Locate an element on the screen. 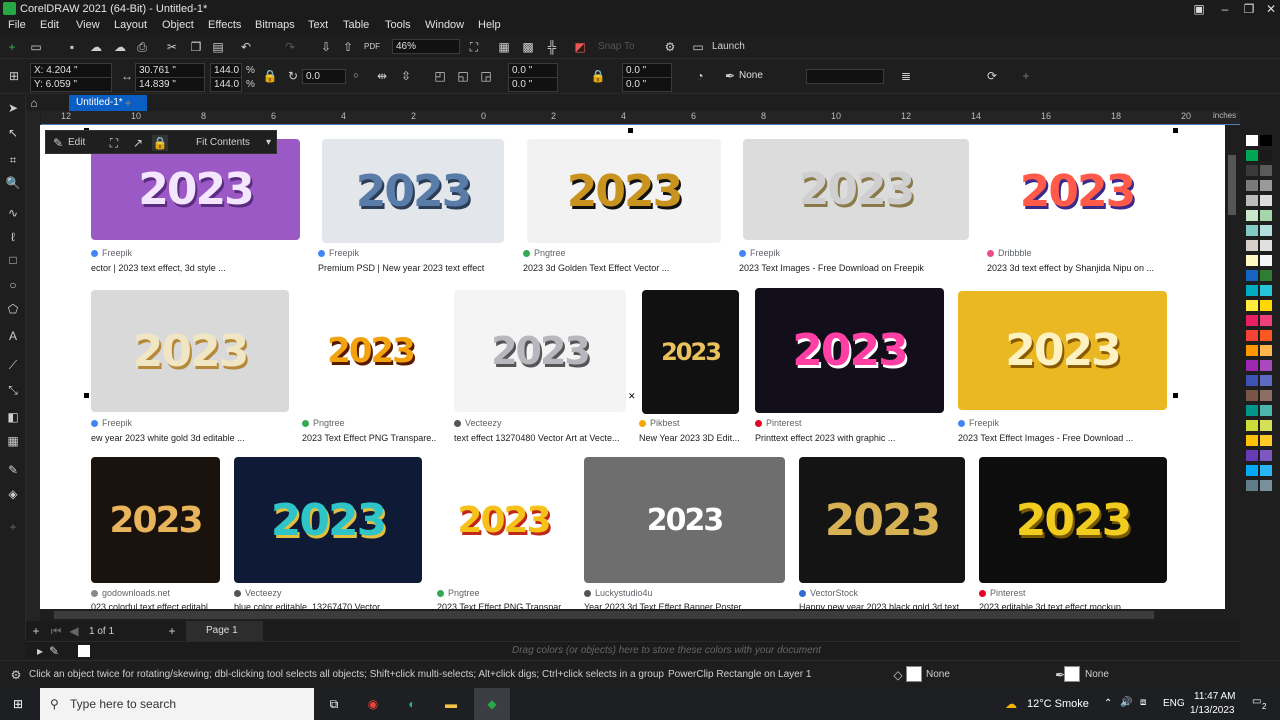  launch-dropdown: Launch is located at coordinates (728, 46).